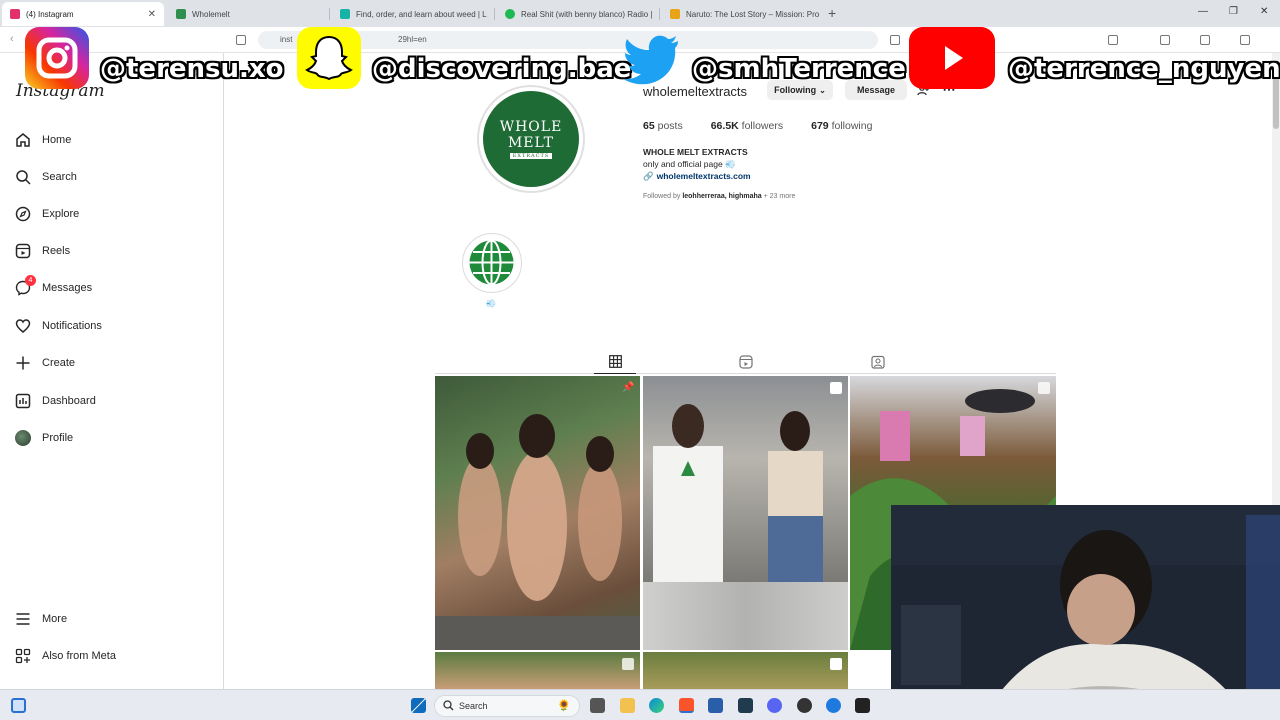 Image resolution: width=1280 pixels, height=720 pixels. What do you see at coordinates (774, 705) in the screenshot?
I see `discord-icon` at bounding box center [774, 705].